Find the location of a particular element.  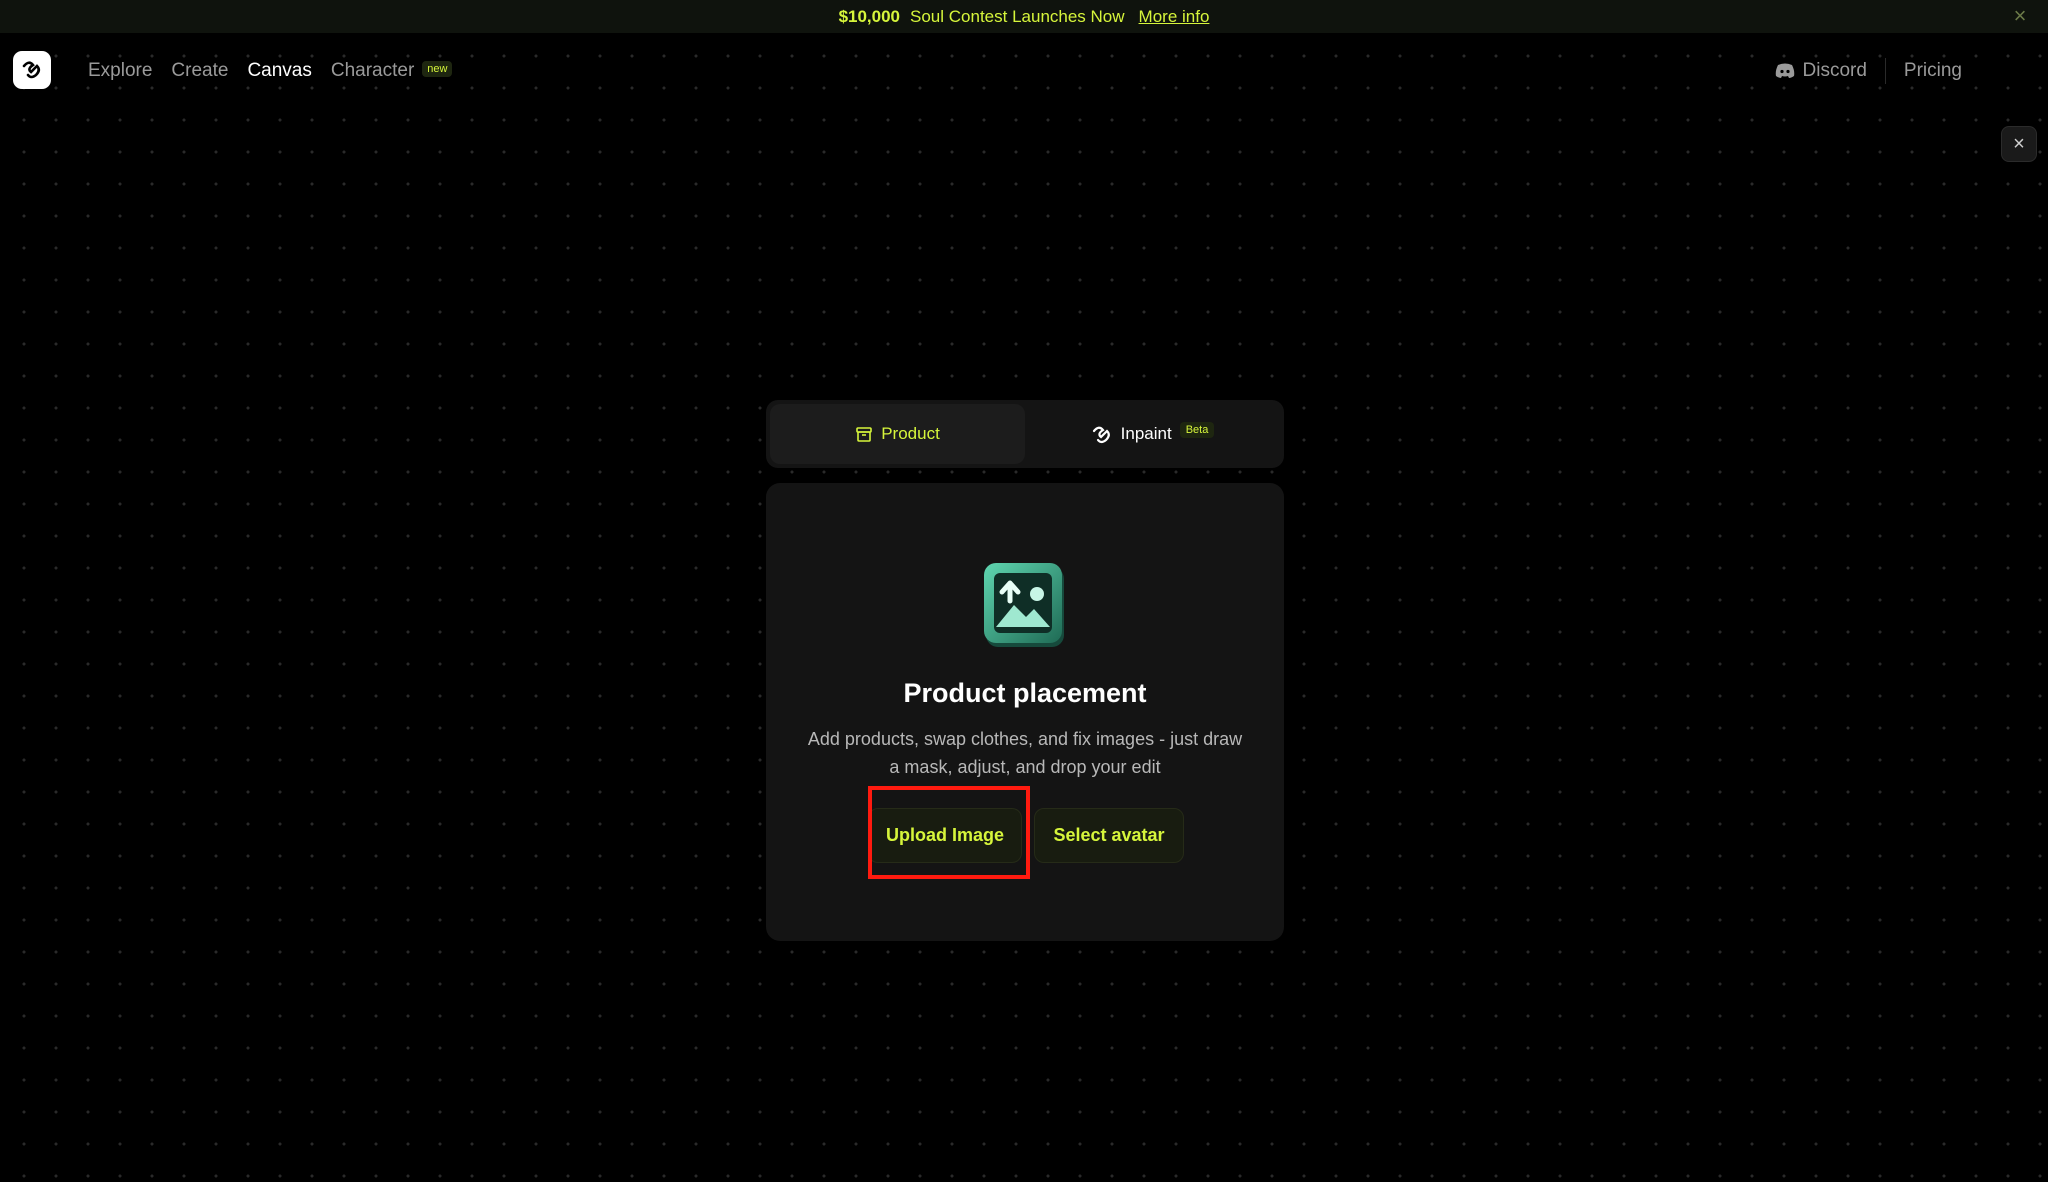

discord-icon is located at coordinates (1784, 70).